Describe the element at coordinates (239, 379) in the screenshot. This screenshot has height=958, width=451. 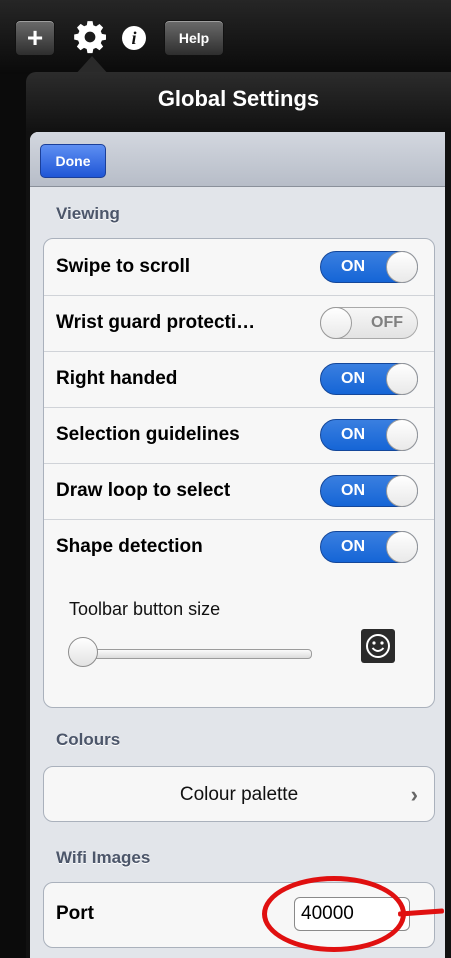
I see `toggle-row-right-handed: Right handed ON` at that location.